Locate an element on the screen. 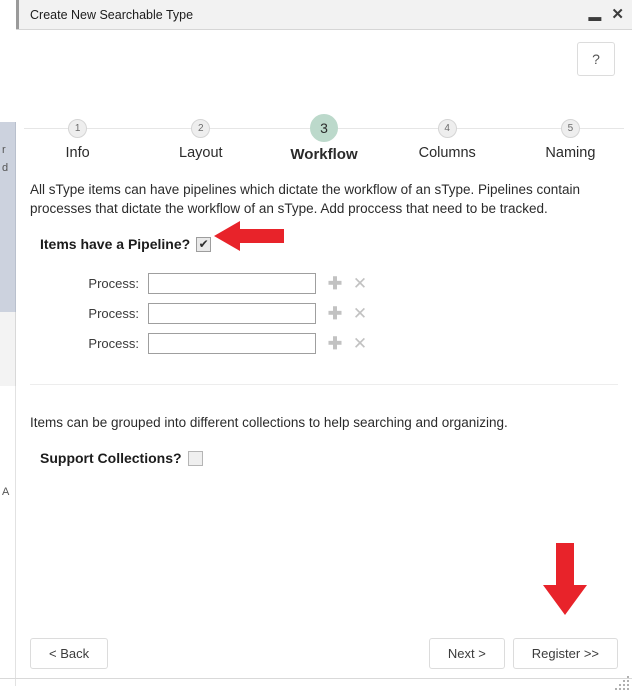  step-naming: 5 Naming is located at coordinates (570, 134).